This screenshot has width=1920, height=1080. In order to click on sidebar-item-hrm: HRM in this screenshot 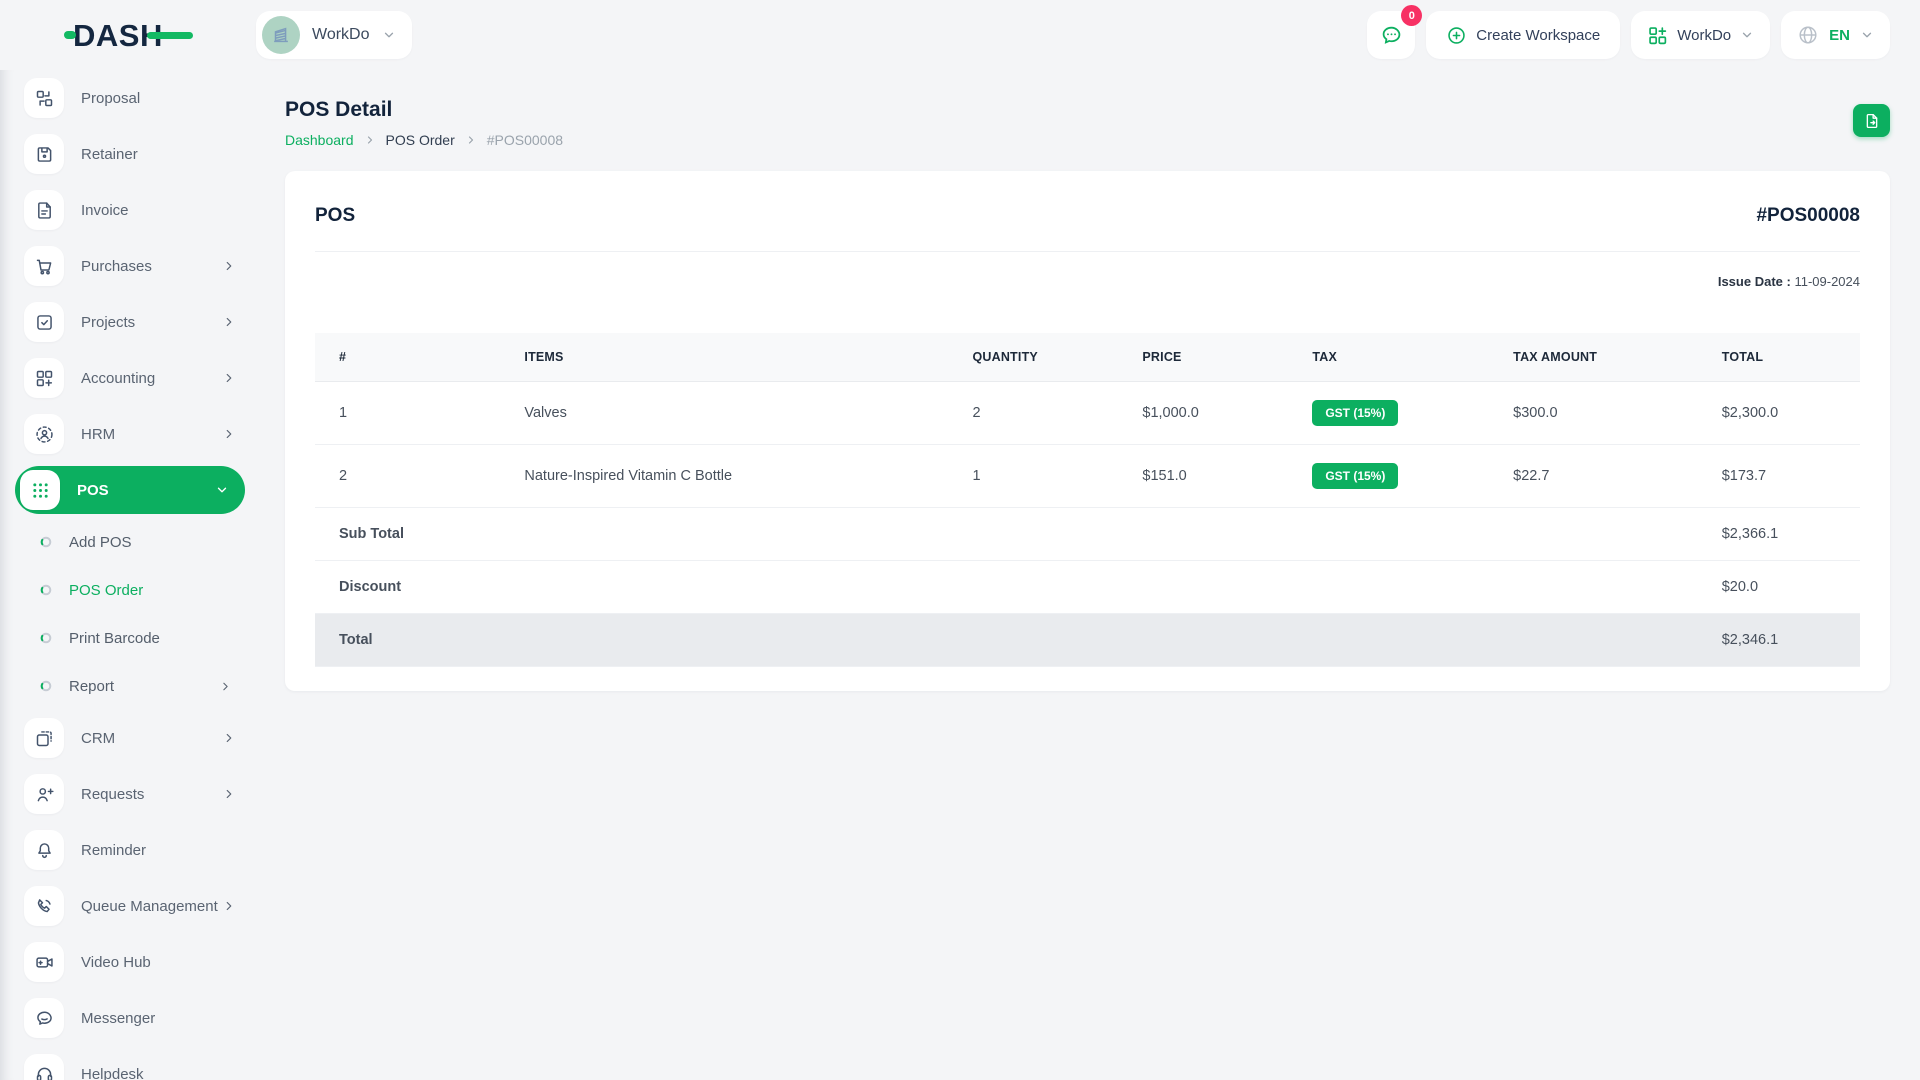, I will do `click(133, 434)`.